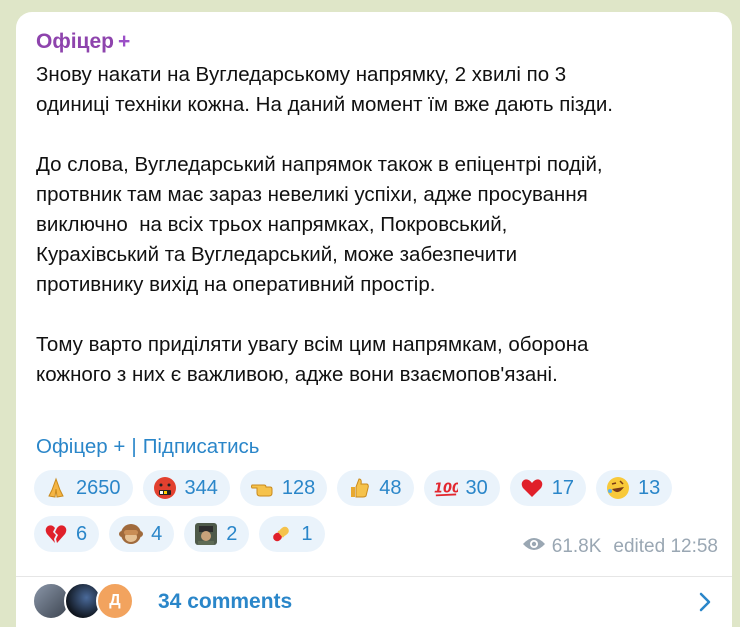 Image resolution: width=740 pixels, height=627 pixels. What do you see at coordinates (201, 487) in the screenshot?
I see `reaction-count: 344` at bounding box center [201, 487].